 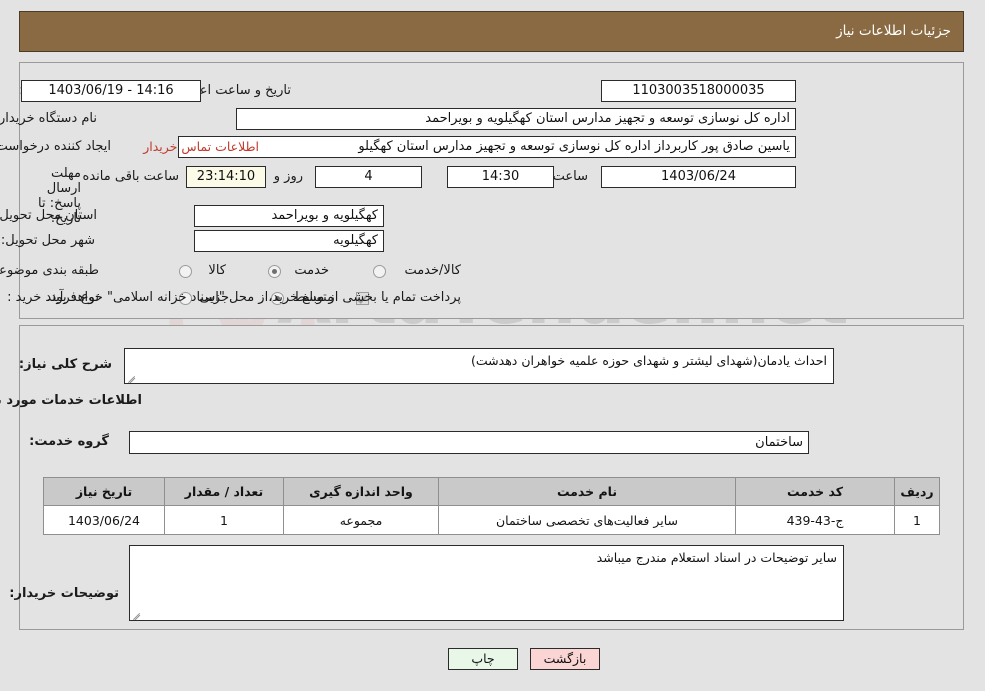 I want to click on announce-value: 14:16 - 1403/06/19, so click(x=112, y=91).